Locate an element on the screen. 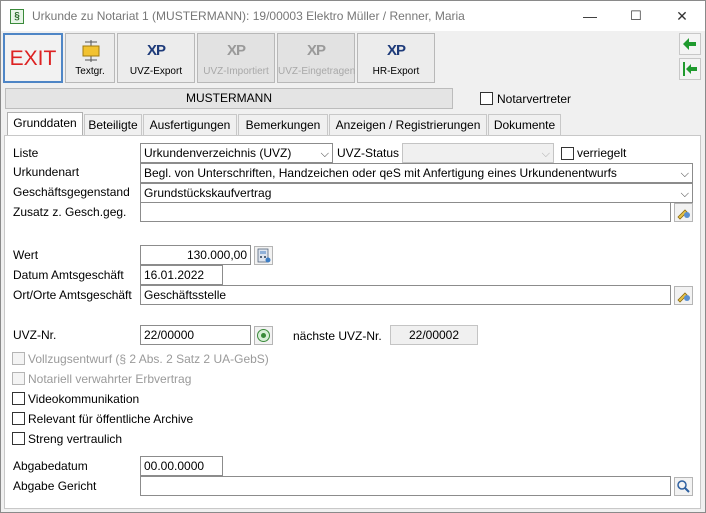  uvz-number-button is located at coordinates (263, 335).